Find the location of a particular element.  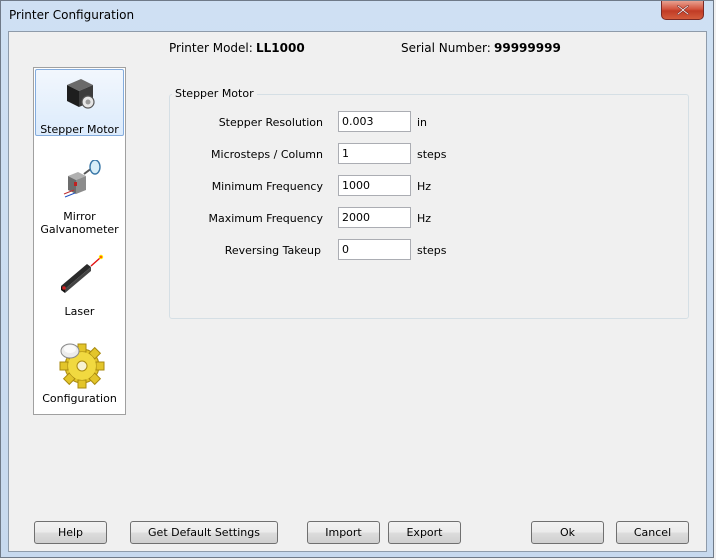

sidebar-item-mirror-galvanometer: Mirror Galvanometer is located at coordinates (79, 200).